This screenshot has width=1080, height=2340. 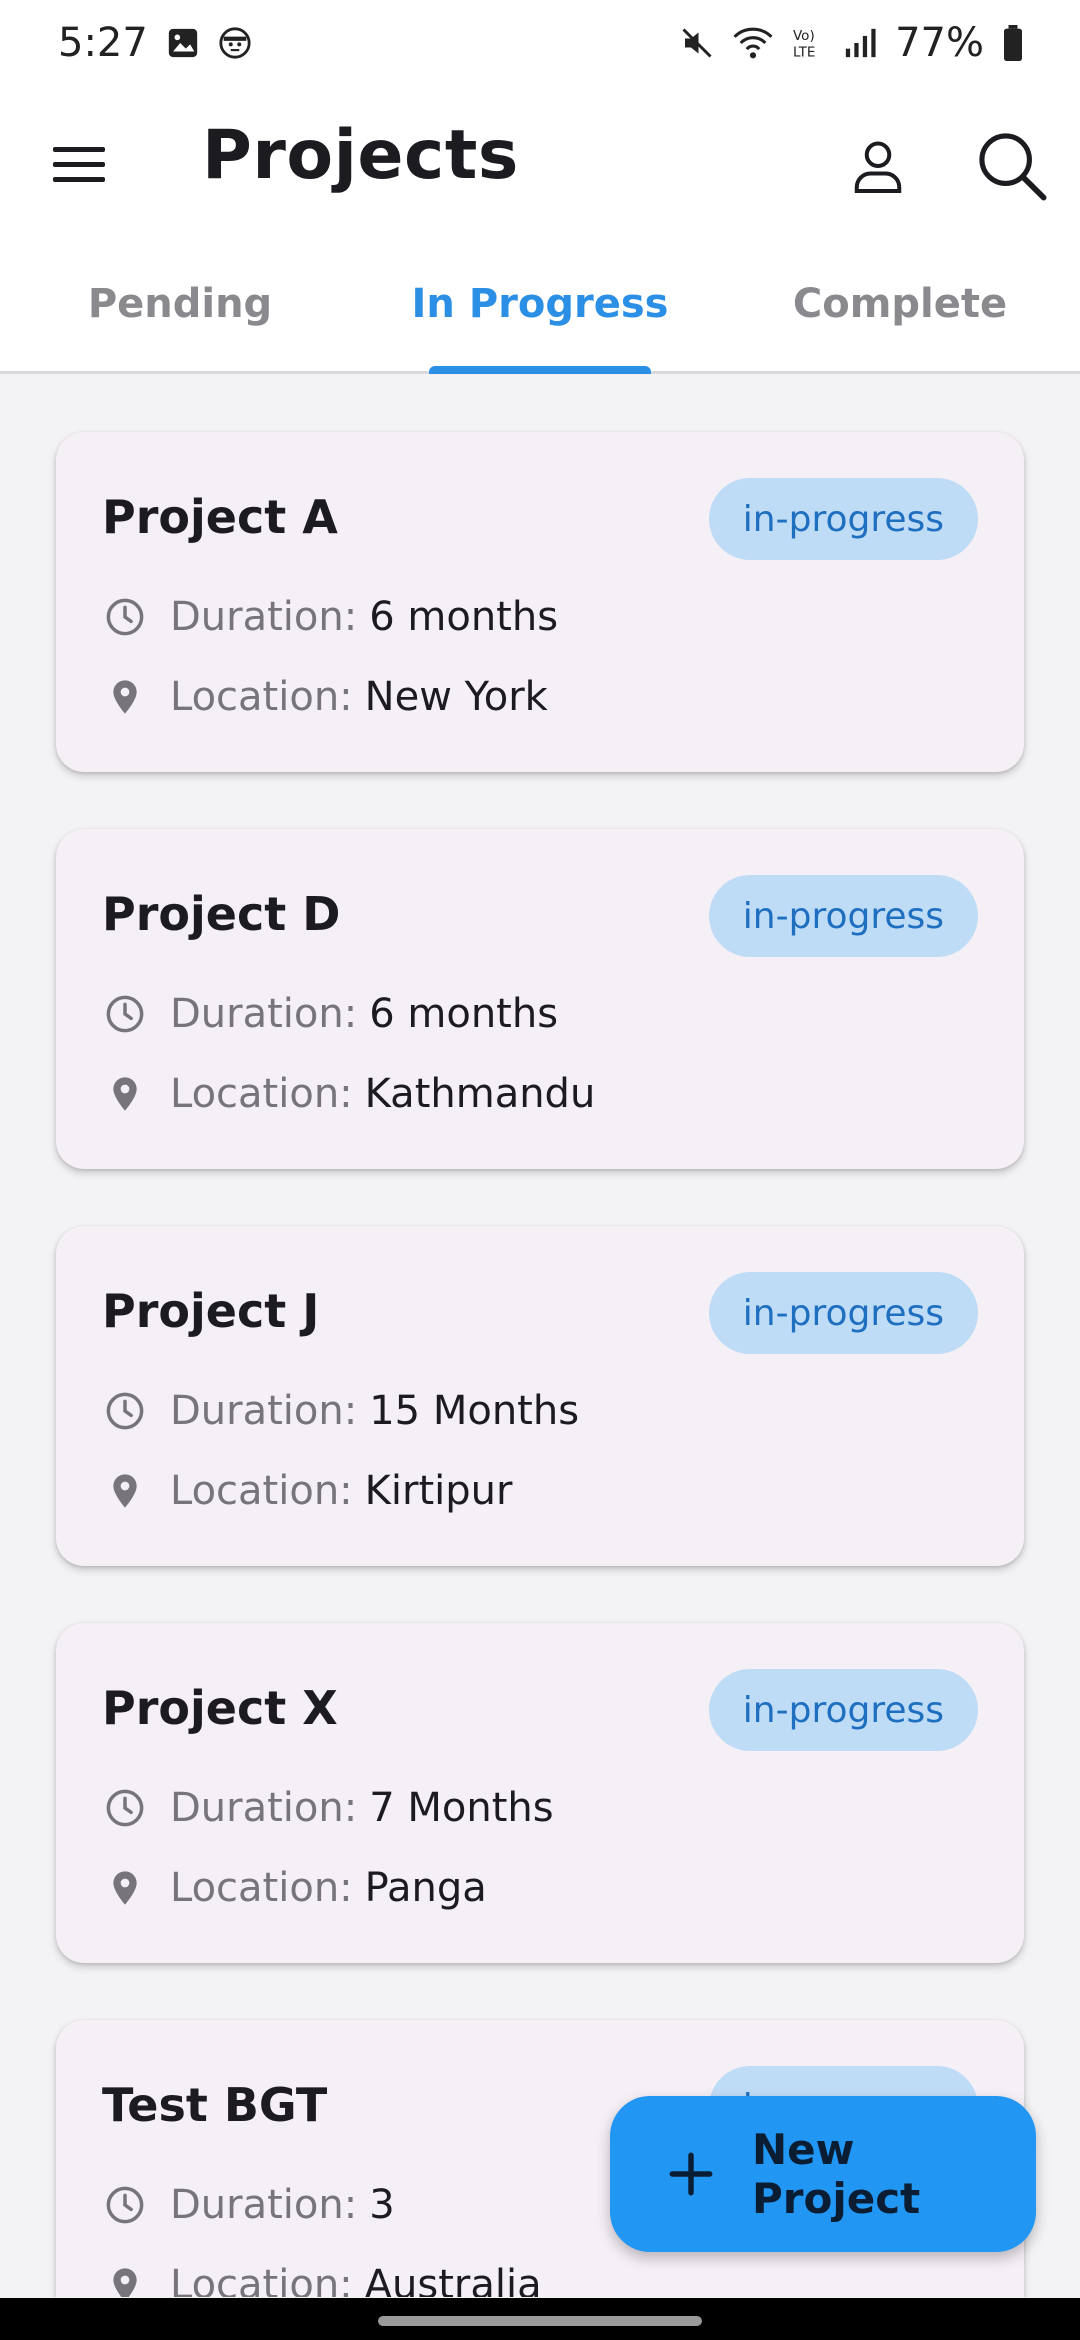 I want to click on project-name: Project J, so click(x=211, y=1311).